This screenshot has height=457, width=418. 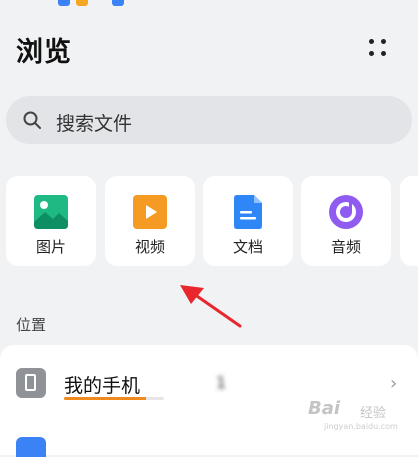 What do you see at coordinates (31, 447) in the screenshot?
I see `folder-icon` at bounding box center [31, 447].